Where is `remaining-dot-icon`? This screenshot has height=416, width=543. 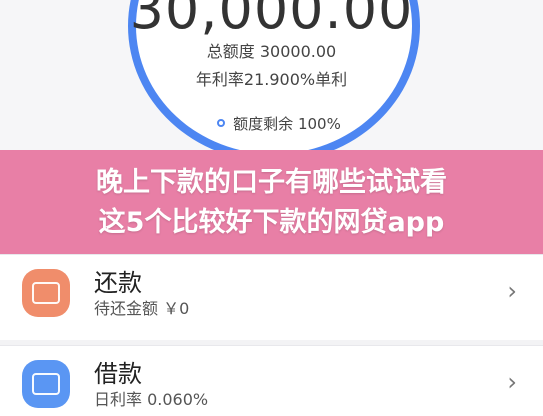
remaining-dot-icon is located at coordinates (221, 123).